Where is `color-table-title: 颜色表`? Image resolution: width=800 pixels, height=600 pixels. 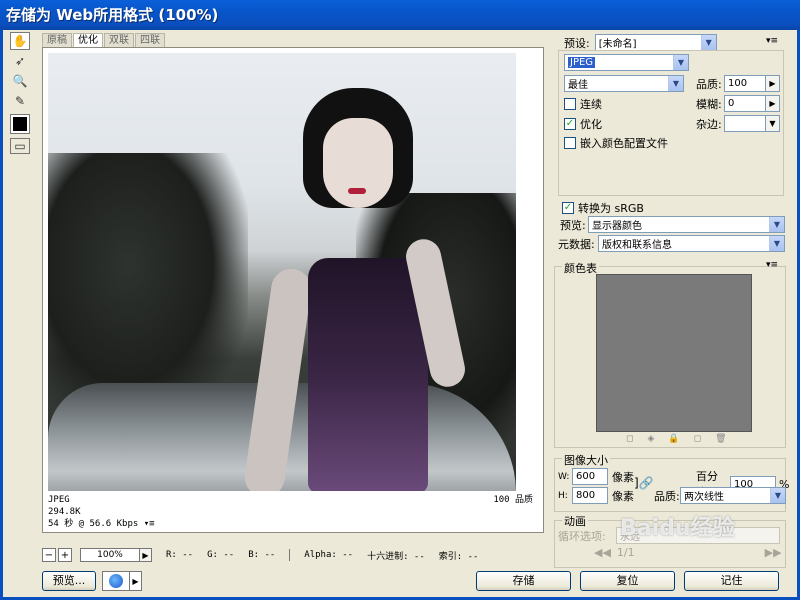
color-table-title: 颜色表 is located at coordinates (580, 268).